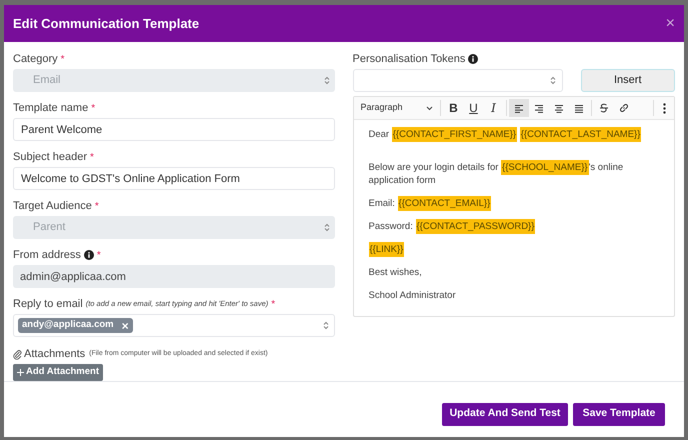  Describe the element at coordinates (395, 272) in the screenshot. I see `editor-paragraph: Best wishes,` at that location.